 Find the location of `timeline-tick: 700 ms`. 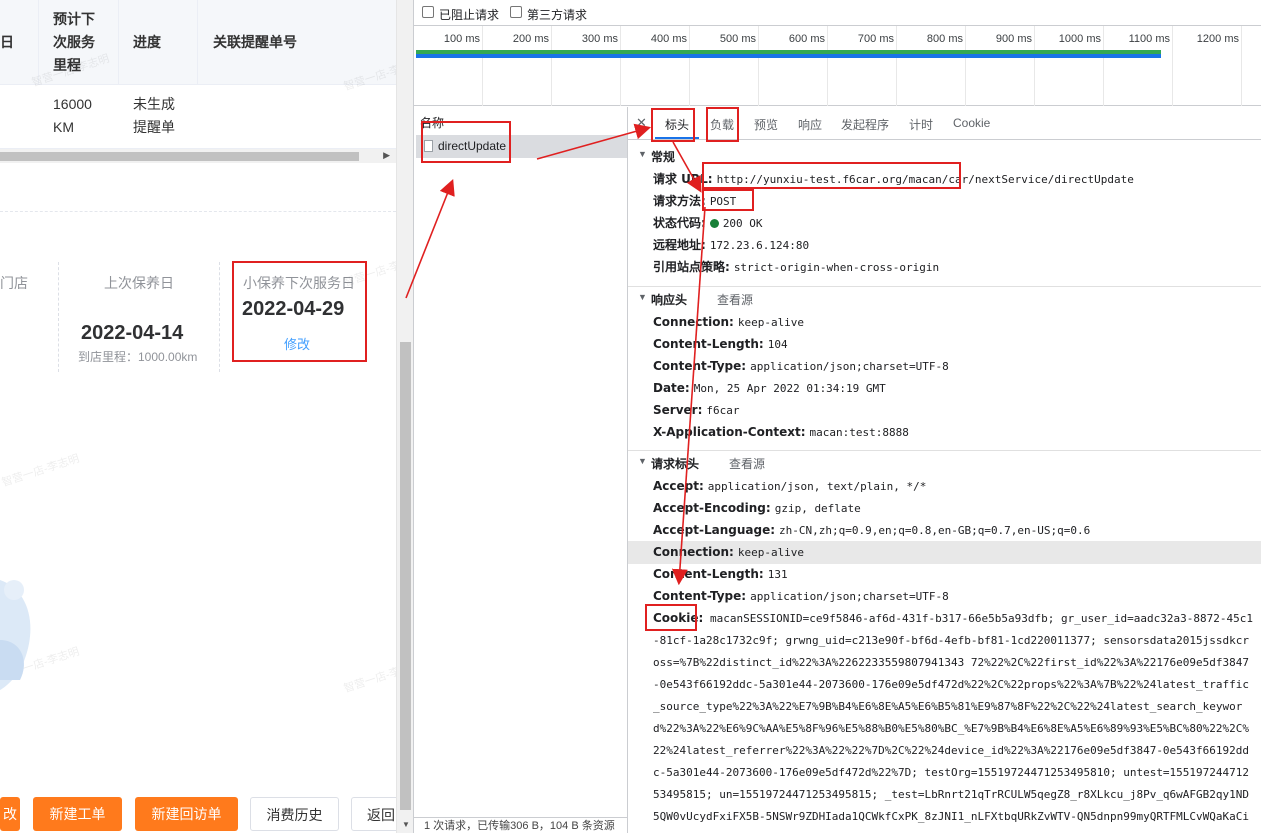

timeline-tick: 700 ms is located at coordinates (875, 39).